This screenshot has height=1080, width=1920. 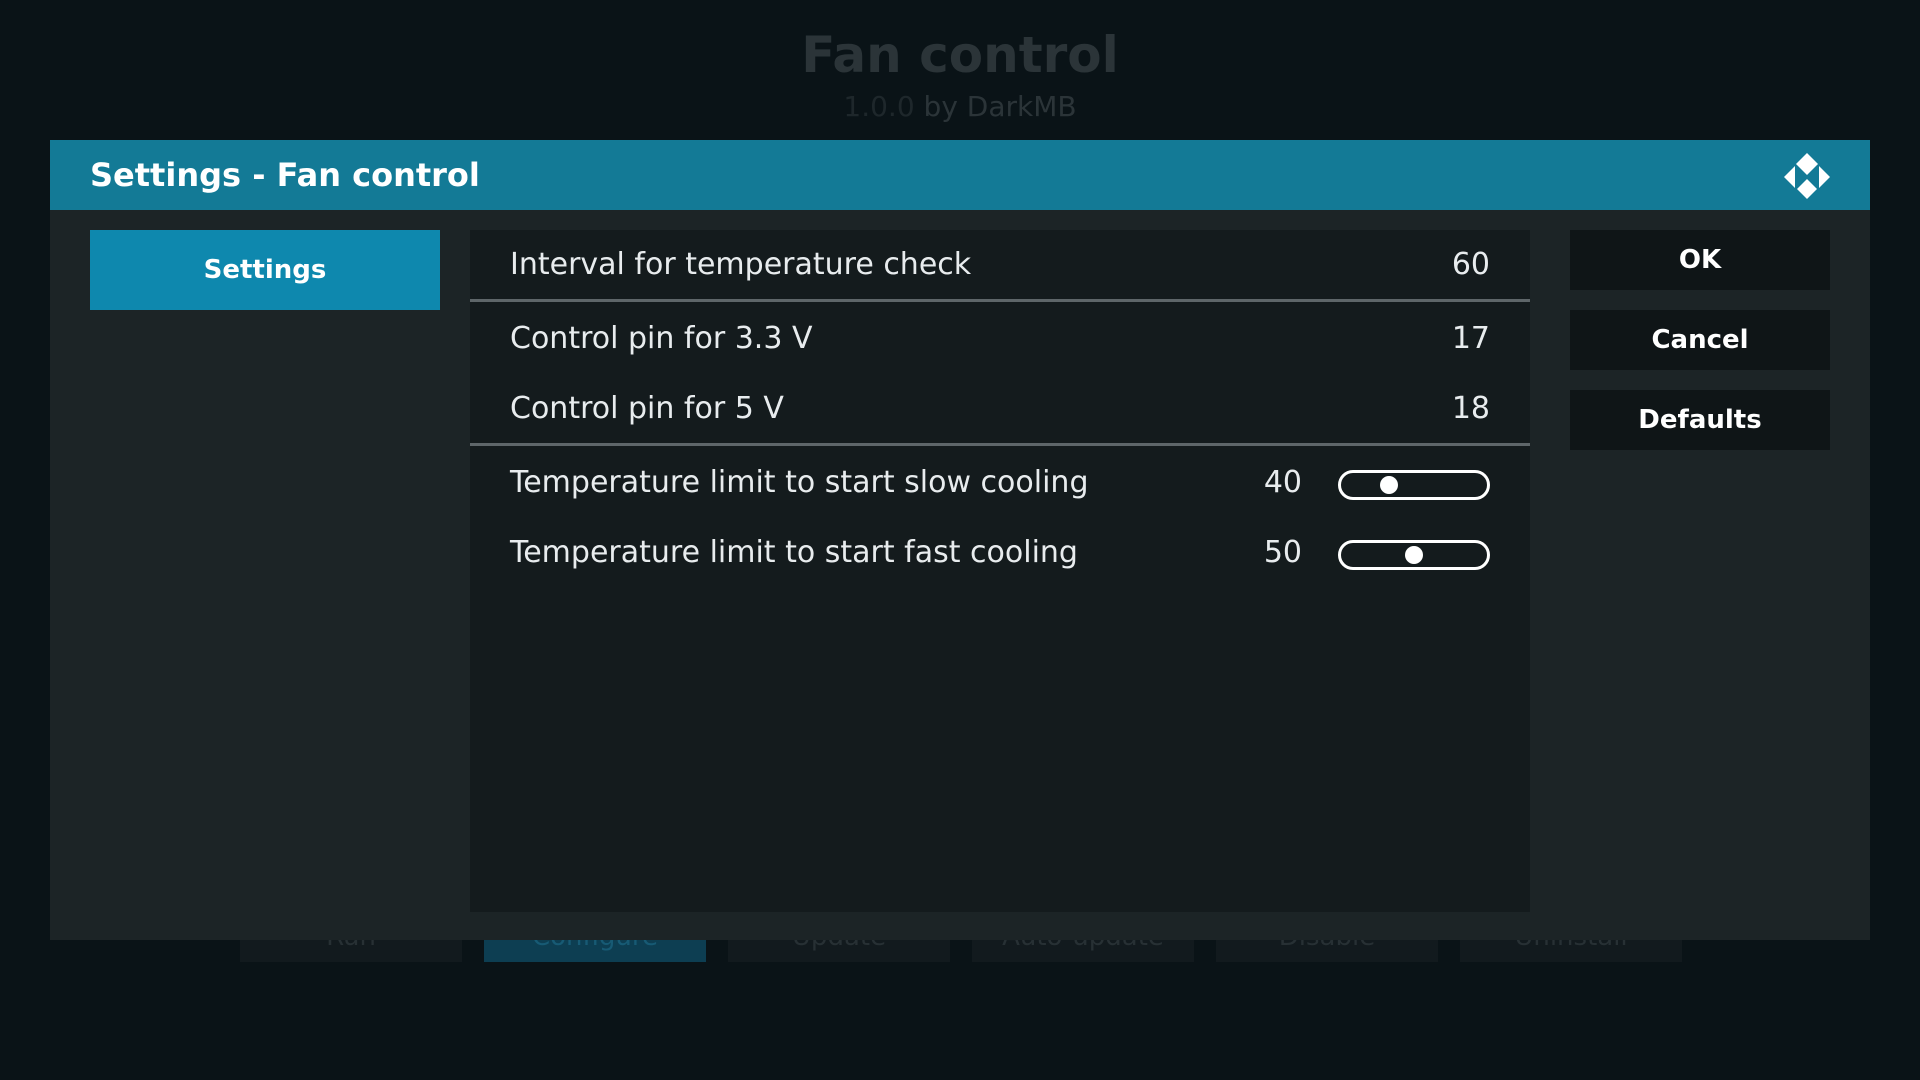 I want to click on addon-title: Fan control, so click(x=960, y=55).